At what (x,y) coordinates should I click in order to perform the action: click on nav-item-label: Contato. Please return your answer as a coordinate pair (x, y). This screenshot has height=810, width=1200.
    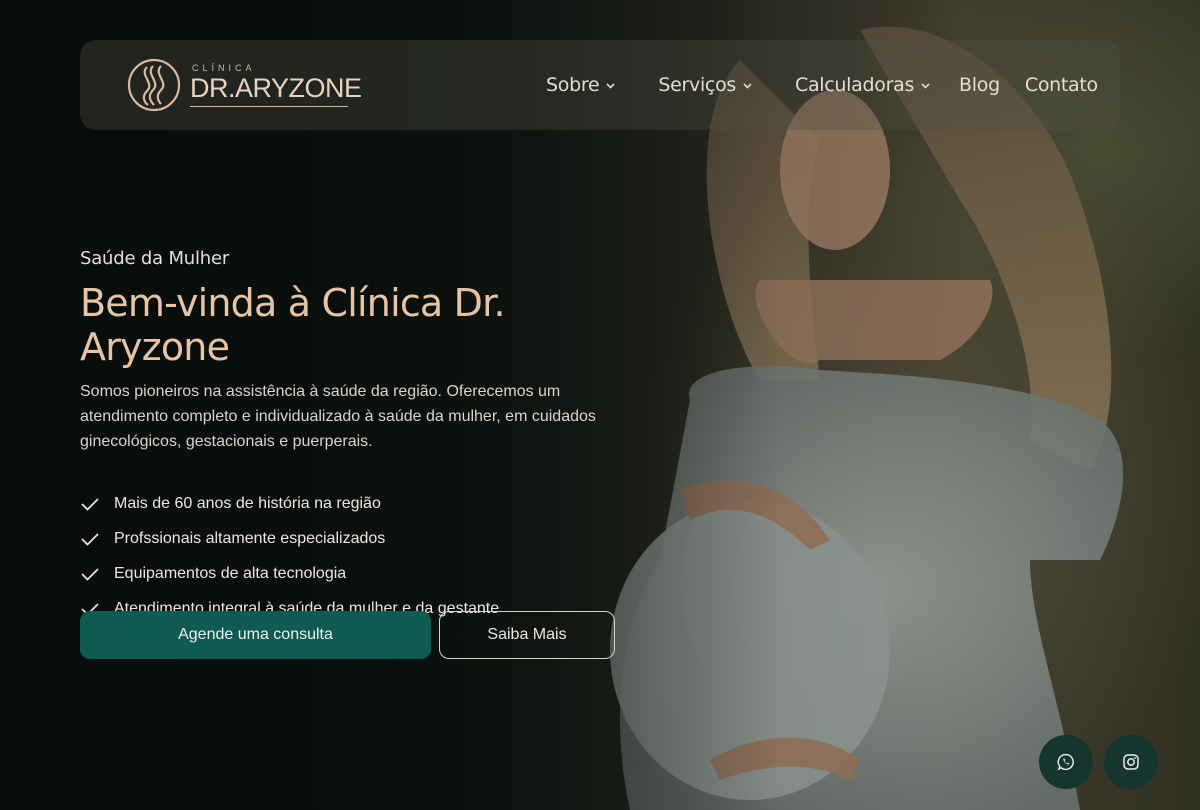
    Looking at the image, I should click on (1061, 85).